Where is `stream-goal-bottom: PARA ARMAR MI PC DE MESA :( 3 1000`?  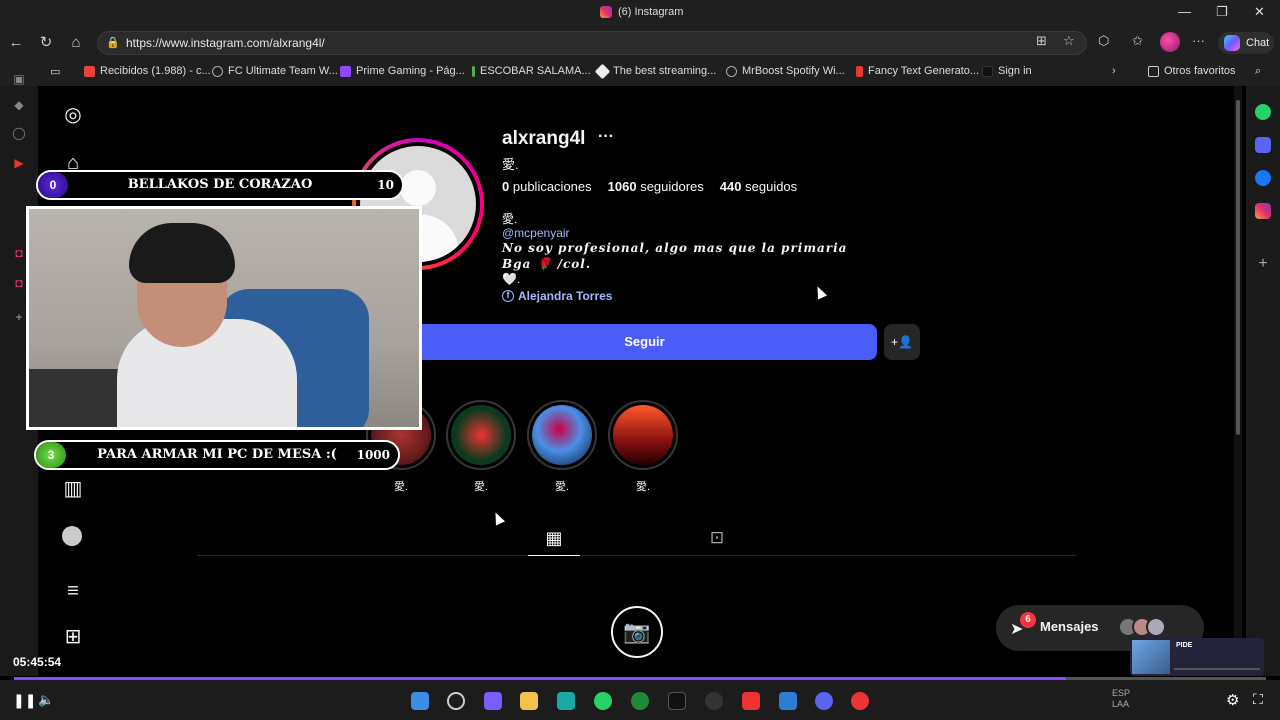 stream-goal-bottom: PARA ARMAR MI PC DE MESA :( 3 1000 is located at coordinates (217, 455).